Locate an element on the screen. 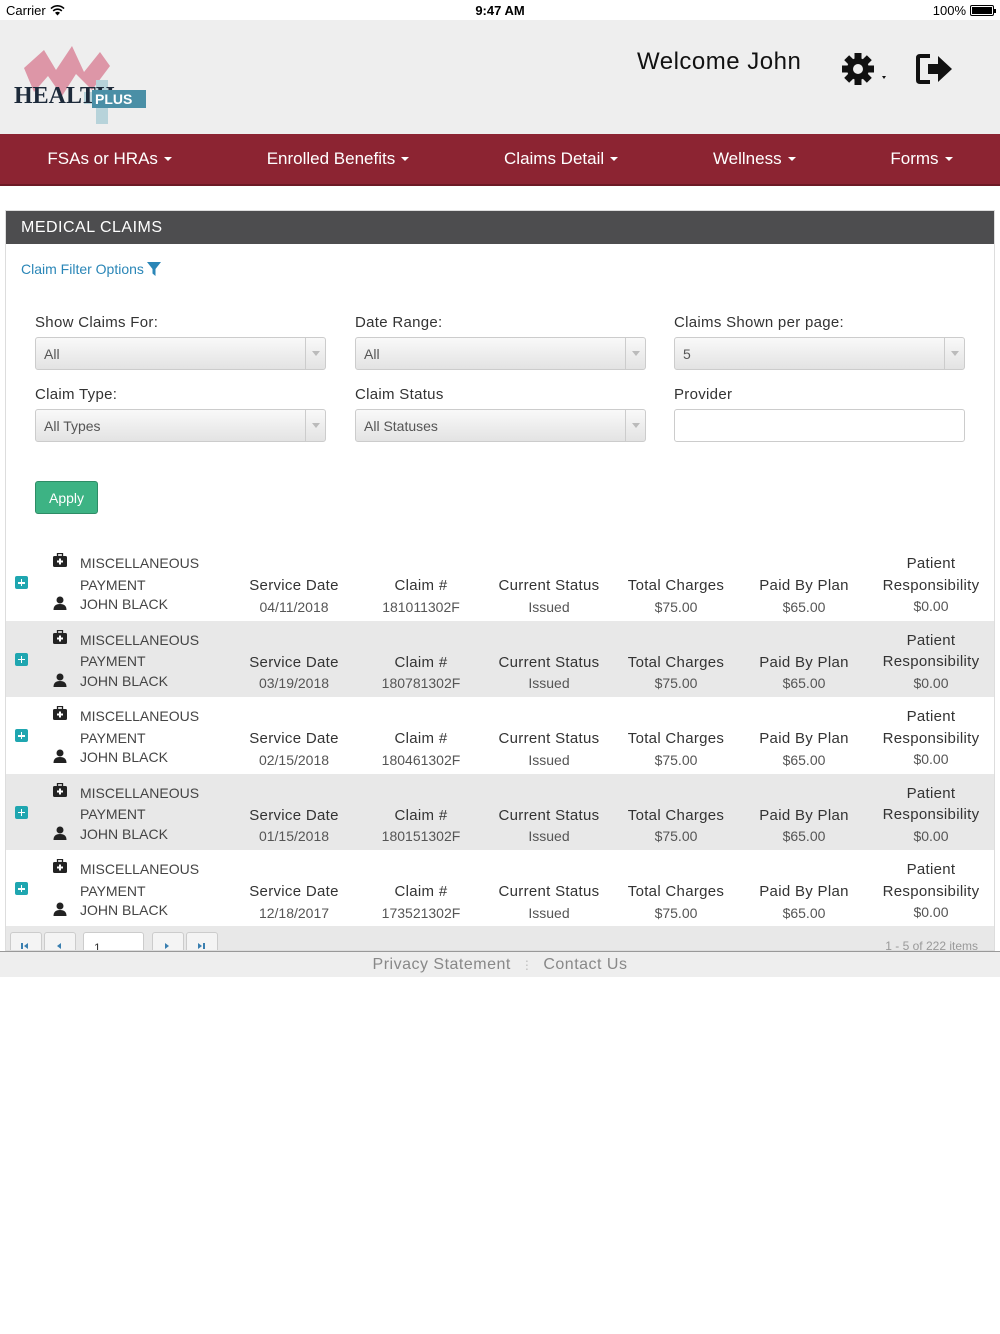 The height and width of the screenshot is (1334, 1000). claim-number-cell: Claim # 173521302F is located at coordinates (421, 902).